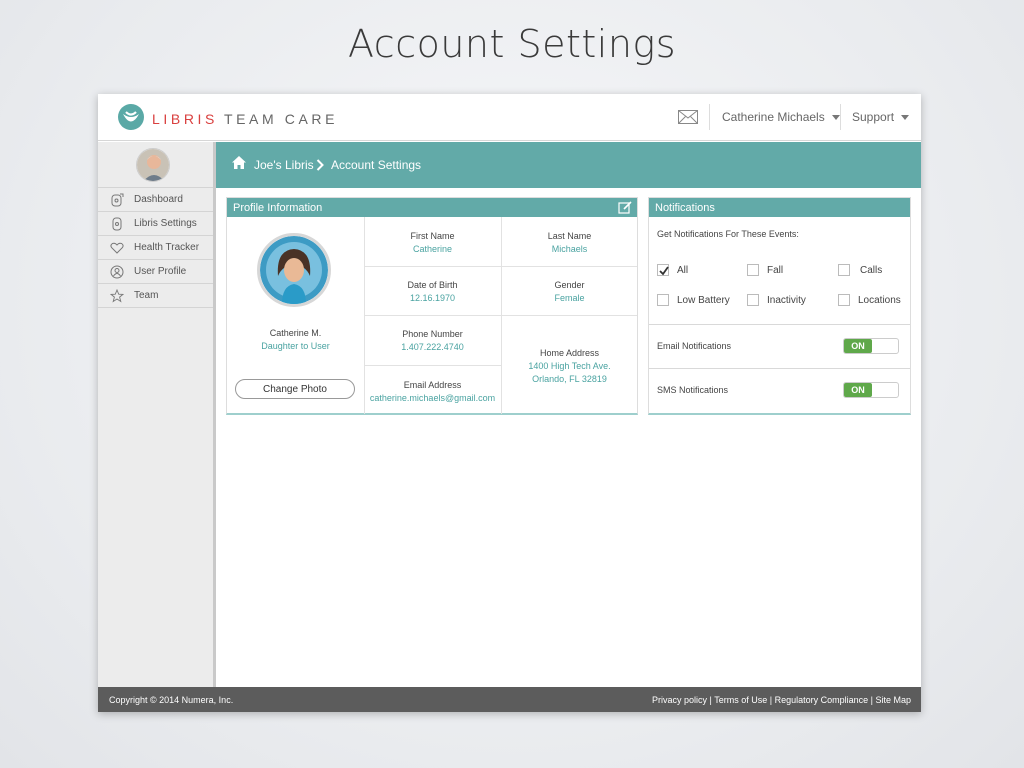 The image size is (1024, 768). Describe the element at coordinates (117, 248) in the screenshot. I see `heart-icon` at that location.